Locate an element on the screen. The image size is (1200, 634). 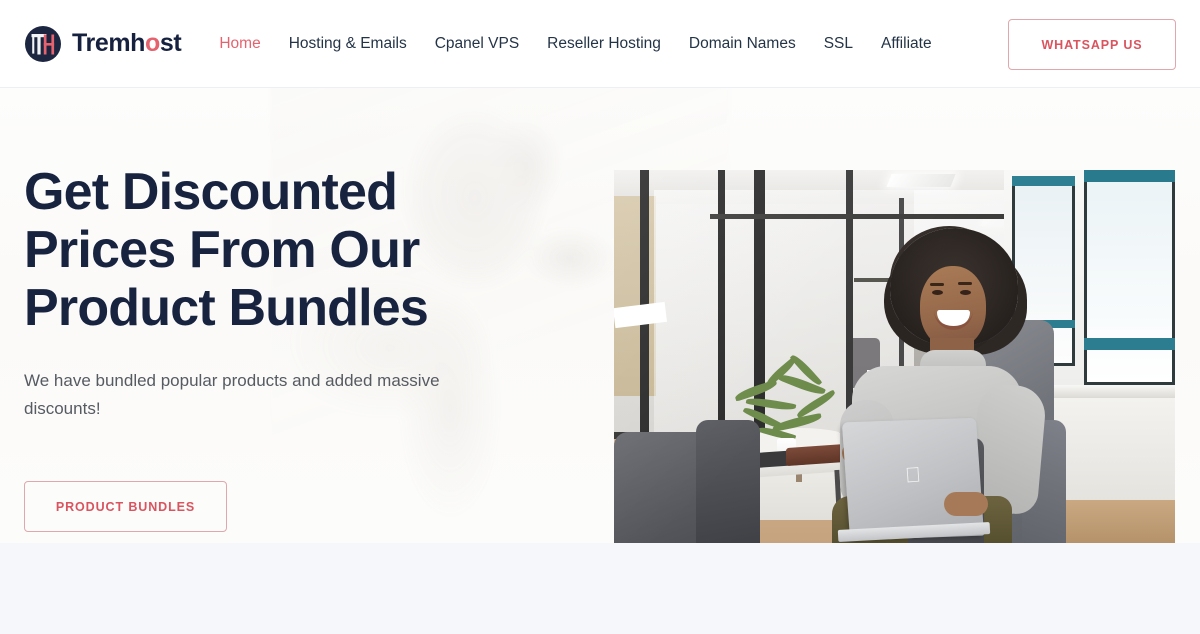
nav-item-hosting-emails: Hosting & Emails is located at coordinates (348, 44).